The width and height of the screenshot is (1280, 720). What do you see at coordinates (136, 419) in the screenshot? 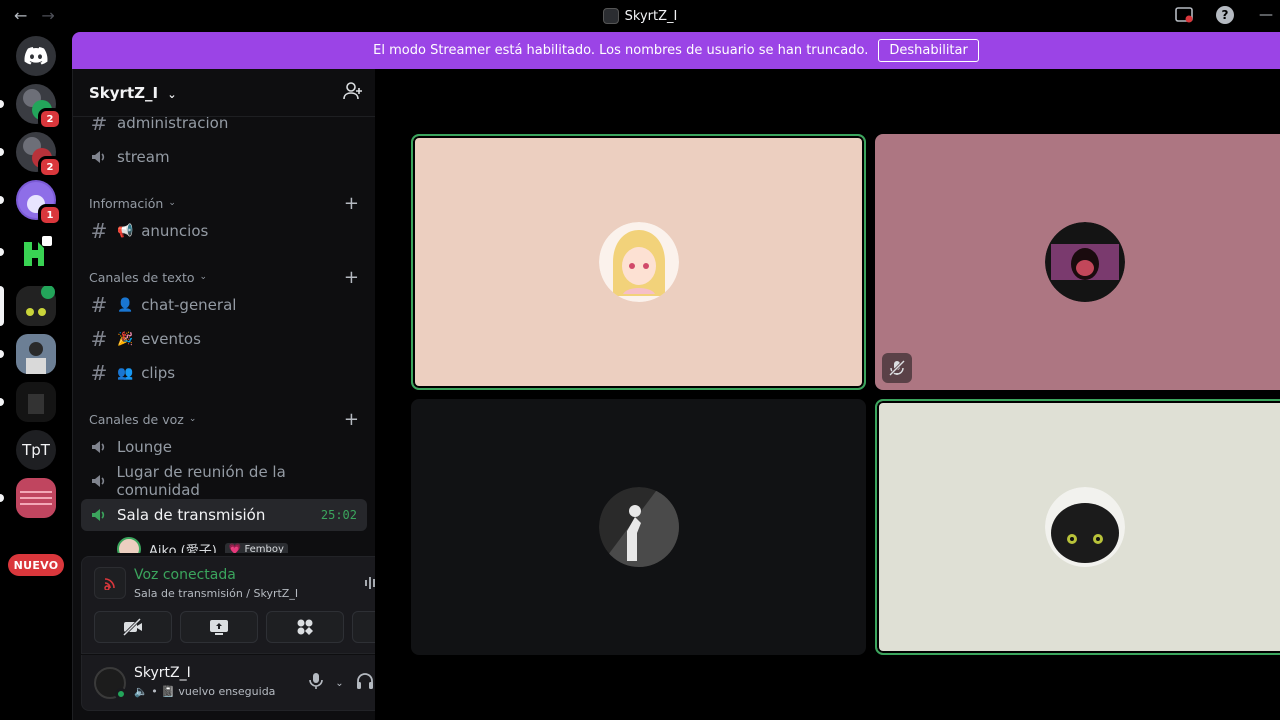
I see `category-label: Canales de voz` at bounding box center [136, 419].